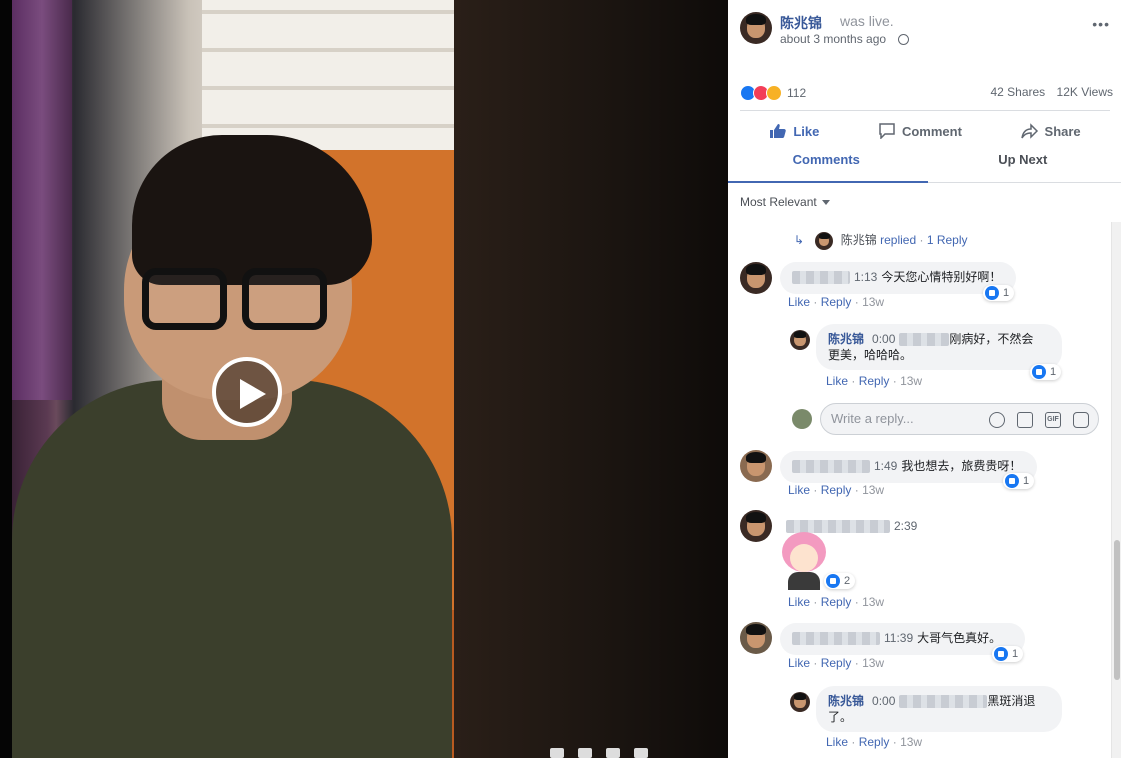  Describe the element at coordinates (840, 581) in the screenshot. I see `comment-like-count: 2` at that location.